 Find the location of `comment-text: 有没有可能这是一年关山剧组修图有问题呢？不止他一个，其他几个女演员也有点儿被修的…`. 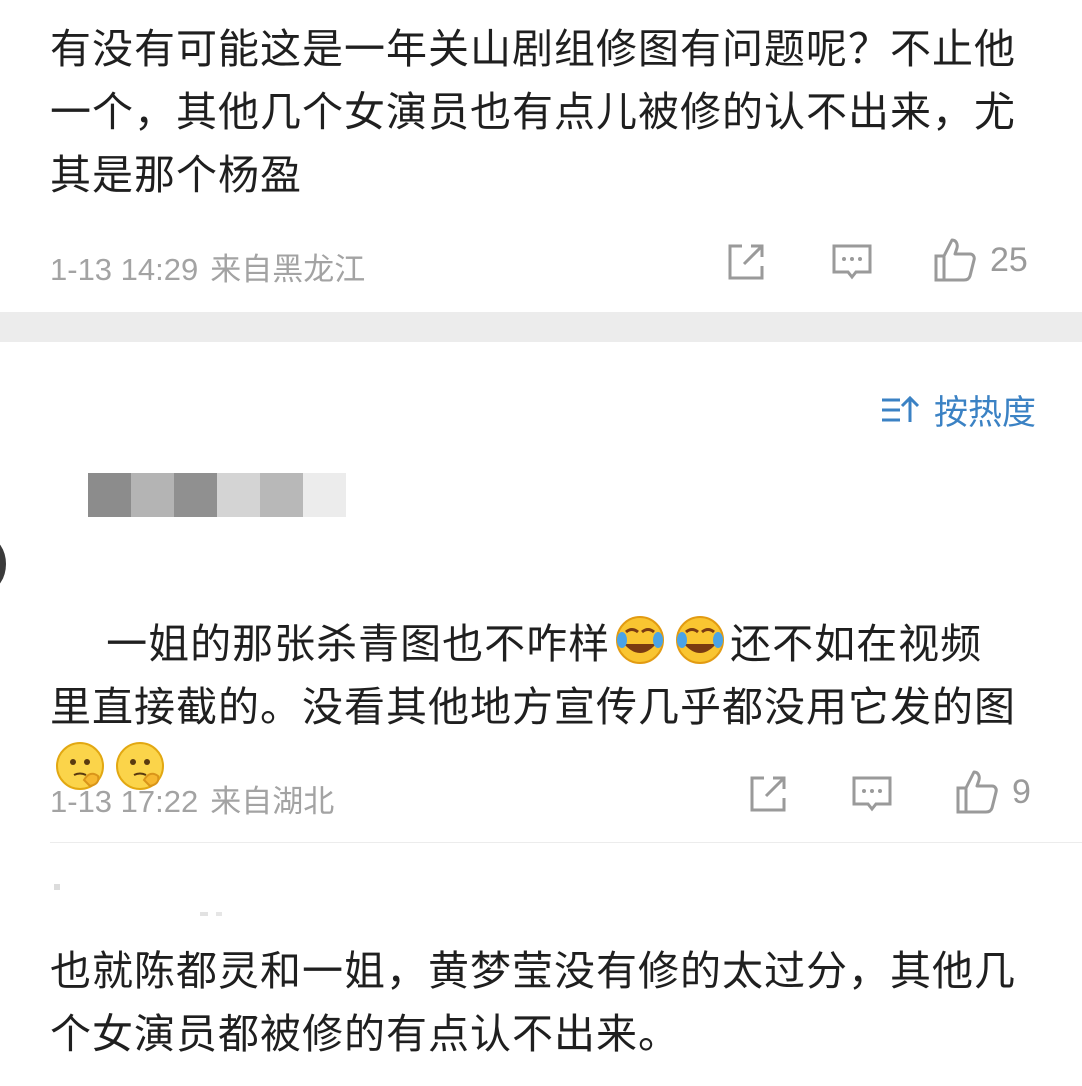

comment-text: 有没有可能这是一年关山剧组修图有问题呢？不止他一个，其他几个女演员也有点儿被修的… is located at coordinates (533, 112).